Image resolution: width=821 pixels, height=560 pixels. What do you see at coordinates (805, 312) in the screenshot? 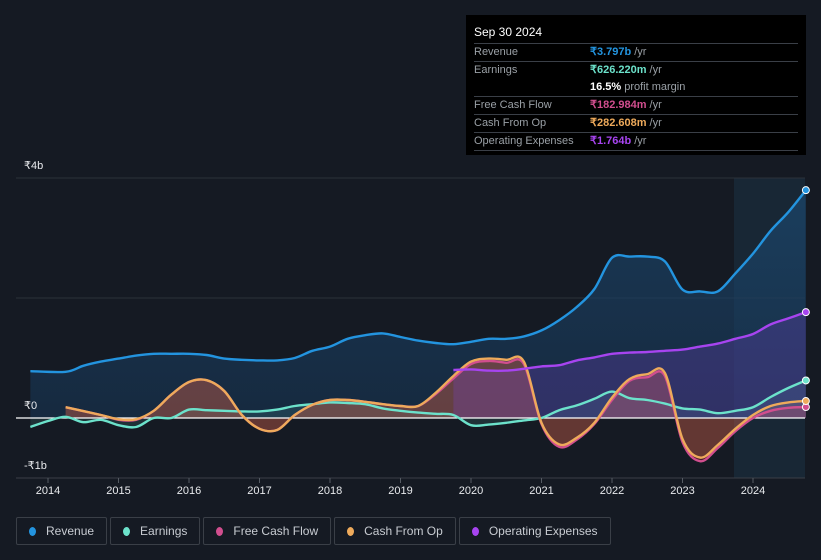
I see `operating-expenses-end-dot` at bounding box center [805, 312].